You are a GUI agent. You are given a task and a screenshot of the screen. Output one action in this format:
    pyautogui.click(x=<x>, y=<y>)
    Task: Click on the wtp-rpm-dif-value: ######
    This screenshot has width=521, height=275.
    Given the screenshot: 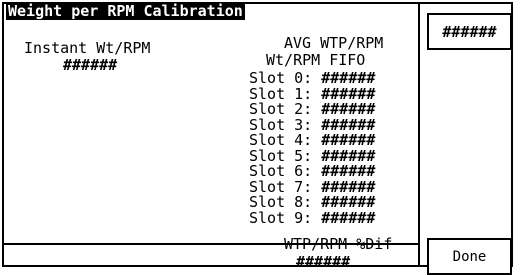 What is the action you would take?
    pyautogui.click(x=323, y=262)
    